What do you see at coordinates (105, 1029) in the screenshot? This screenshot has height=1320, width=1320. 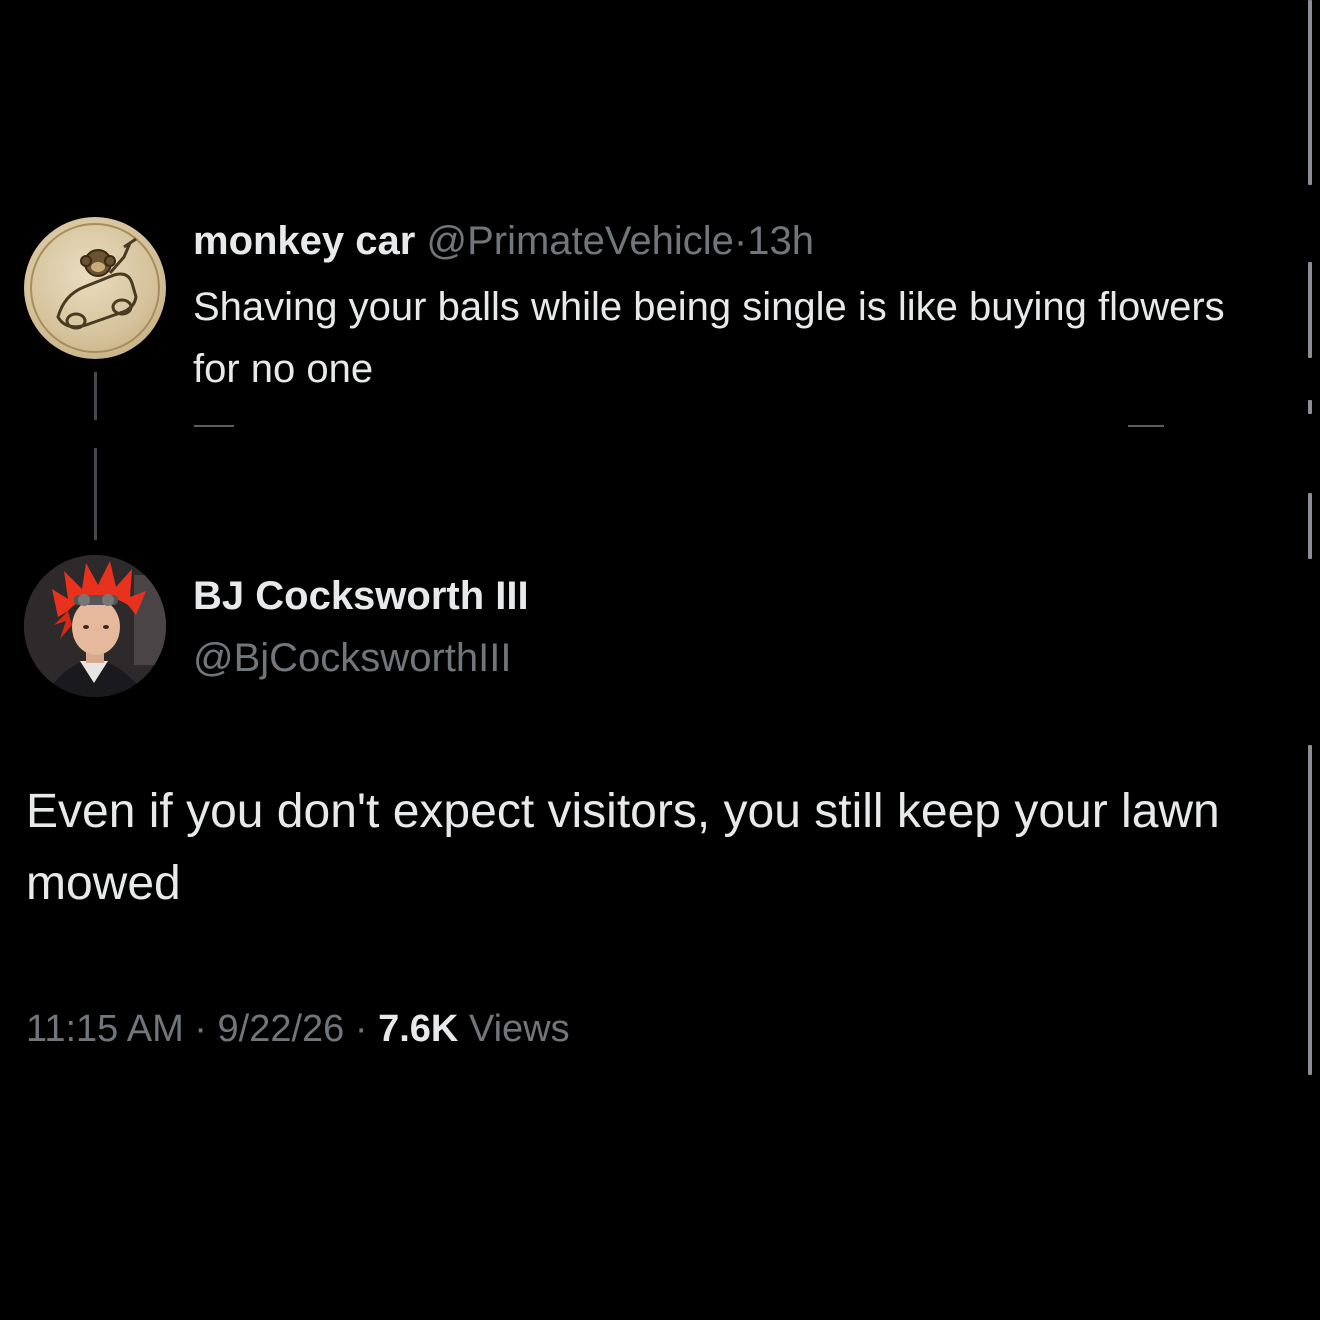 I see `tweet-time: 11:15 AM` at bounding box center [105, 1029].